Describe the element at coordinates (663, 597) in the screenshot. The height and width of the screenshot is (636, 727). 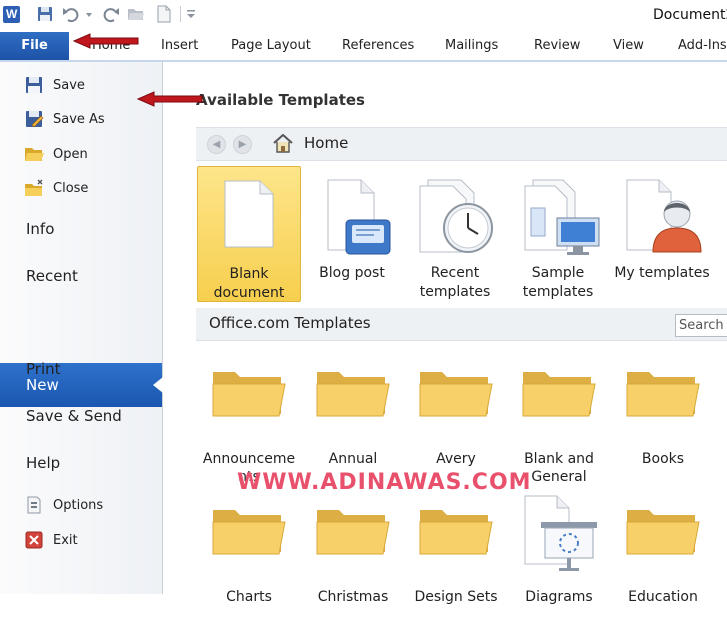
I see `folder-caption: Education` at that location.